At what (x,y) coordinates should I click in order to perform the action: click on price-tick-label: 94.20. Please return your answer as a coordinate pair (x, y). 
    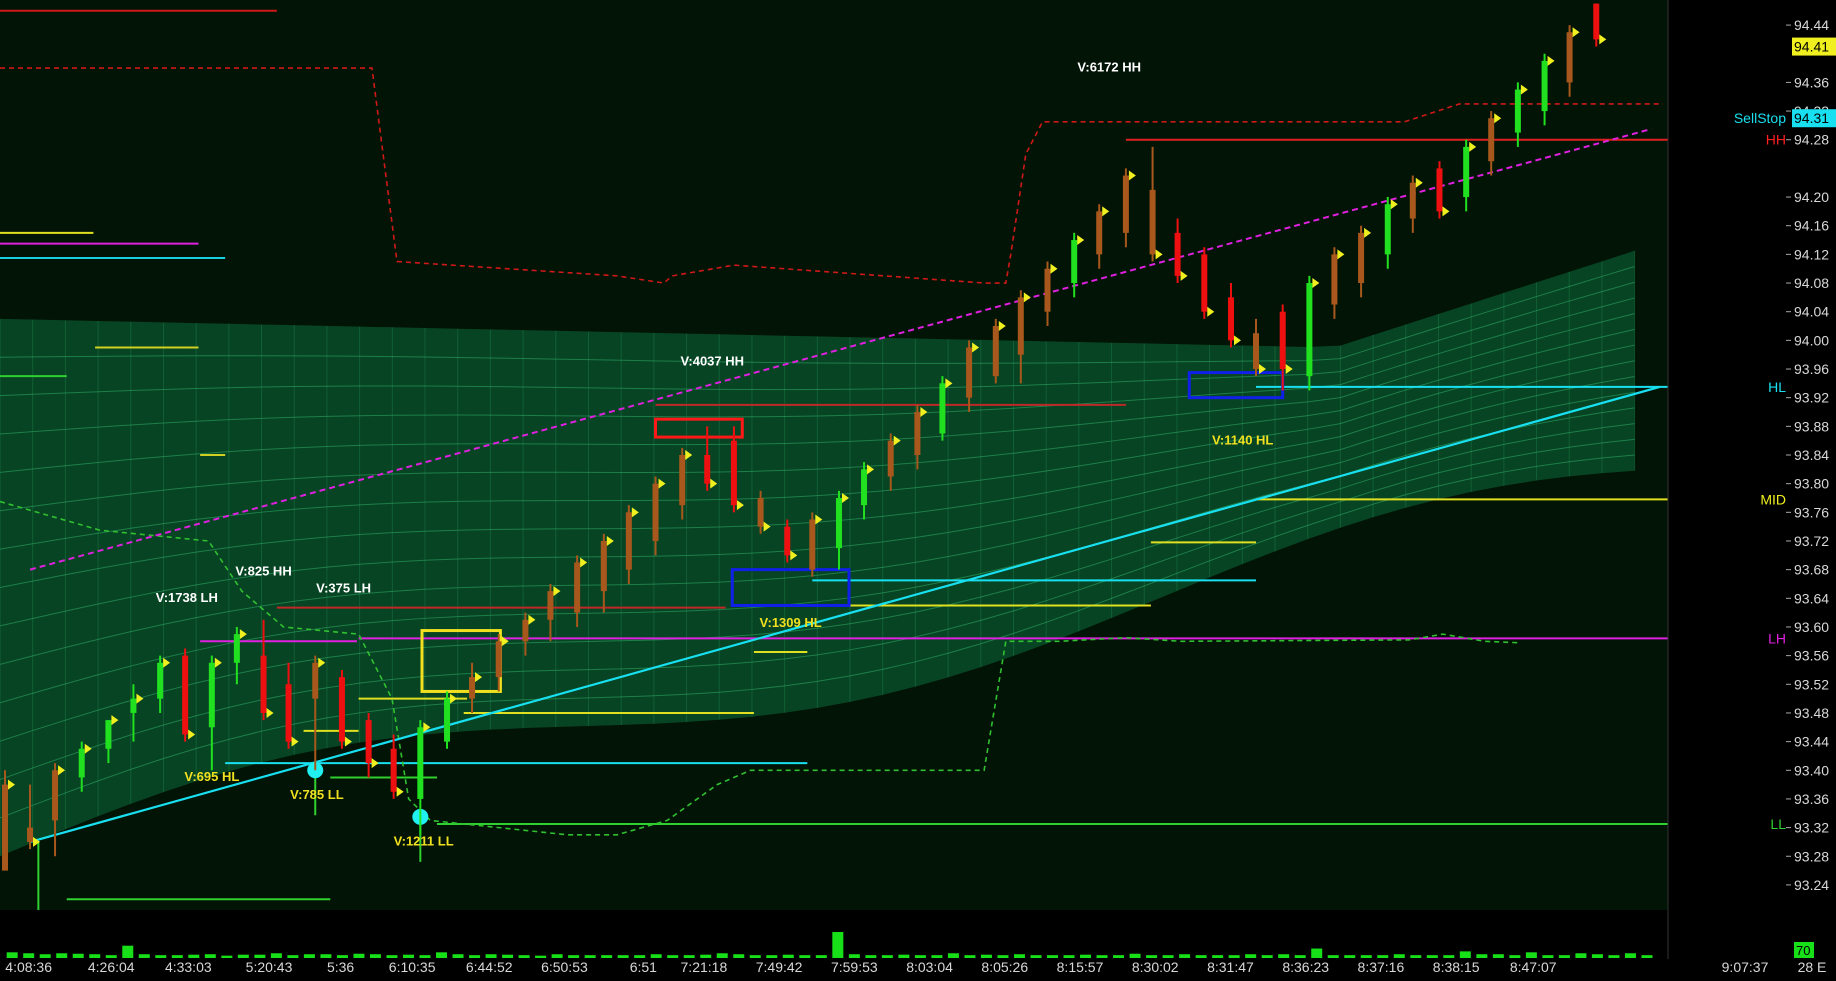
    Looking at the image, I should click on (1811, 197).